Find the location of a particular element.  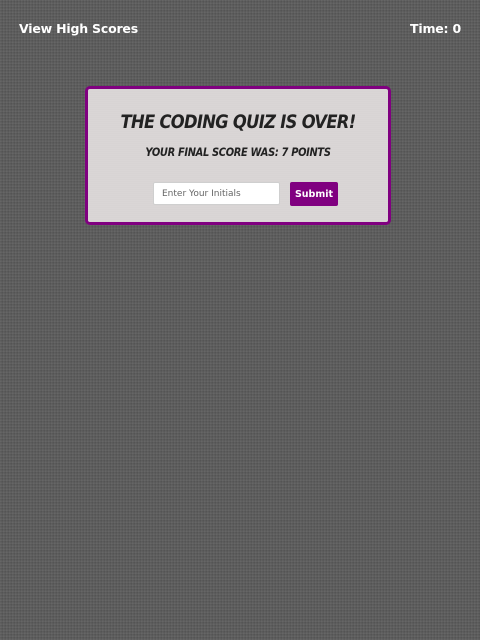

timer: Time: 0 is located at coordinates (435, 28).